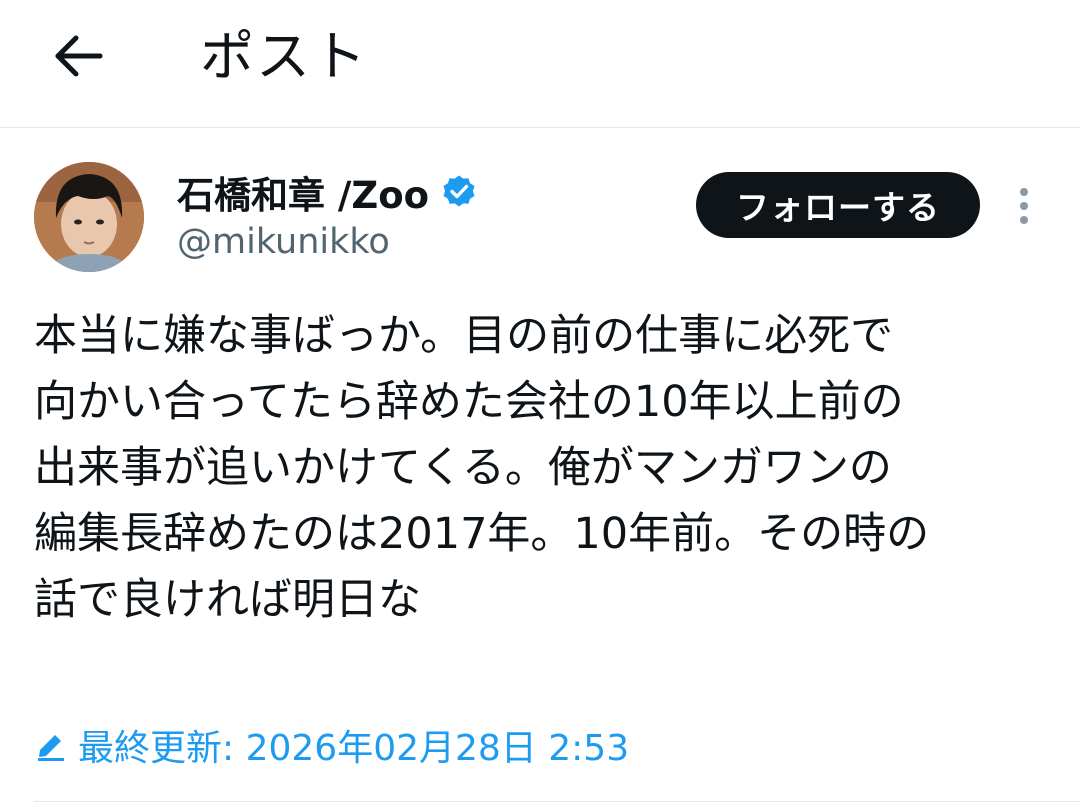 The image size is (1080, 807). I want to click on arrow-left-icon, so click(79, 56).